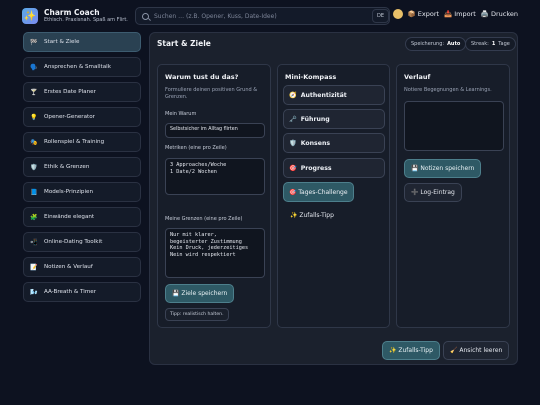 The image size is (540, 405). What do you see at coordinates (70, 92) in the screenshot?
I see `sidebar-item-label: Erstes Date Planer` at bounding box center [70, 92].